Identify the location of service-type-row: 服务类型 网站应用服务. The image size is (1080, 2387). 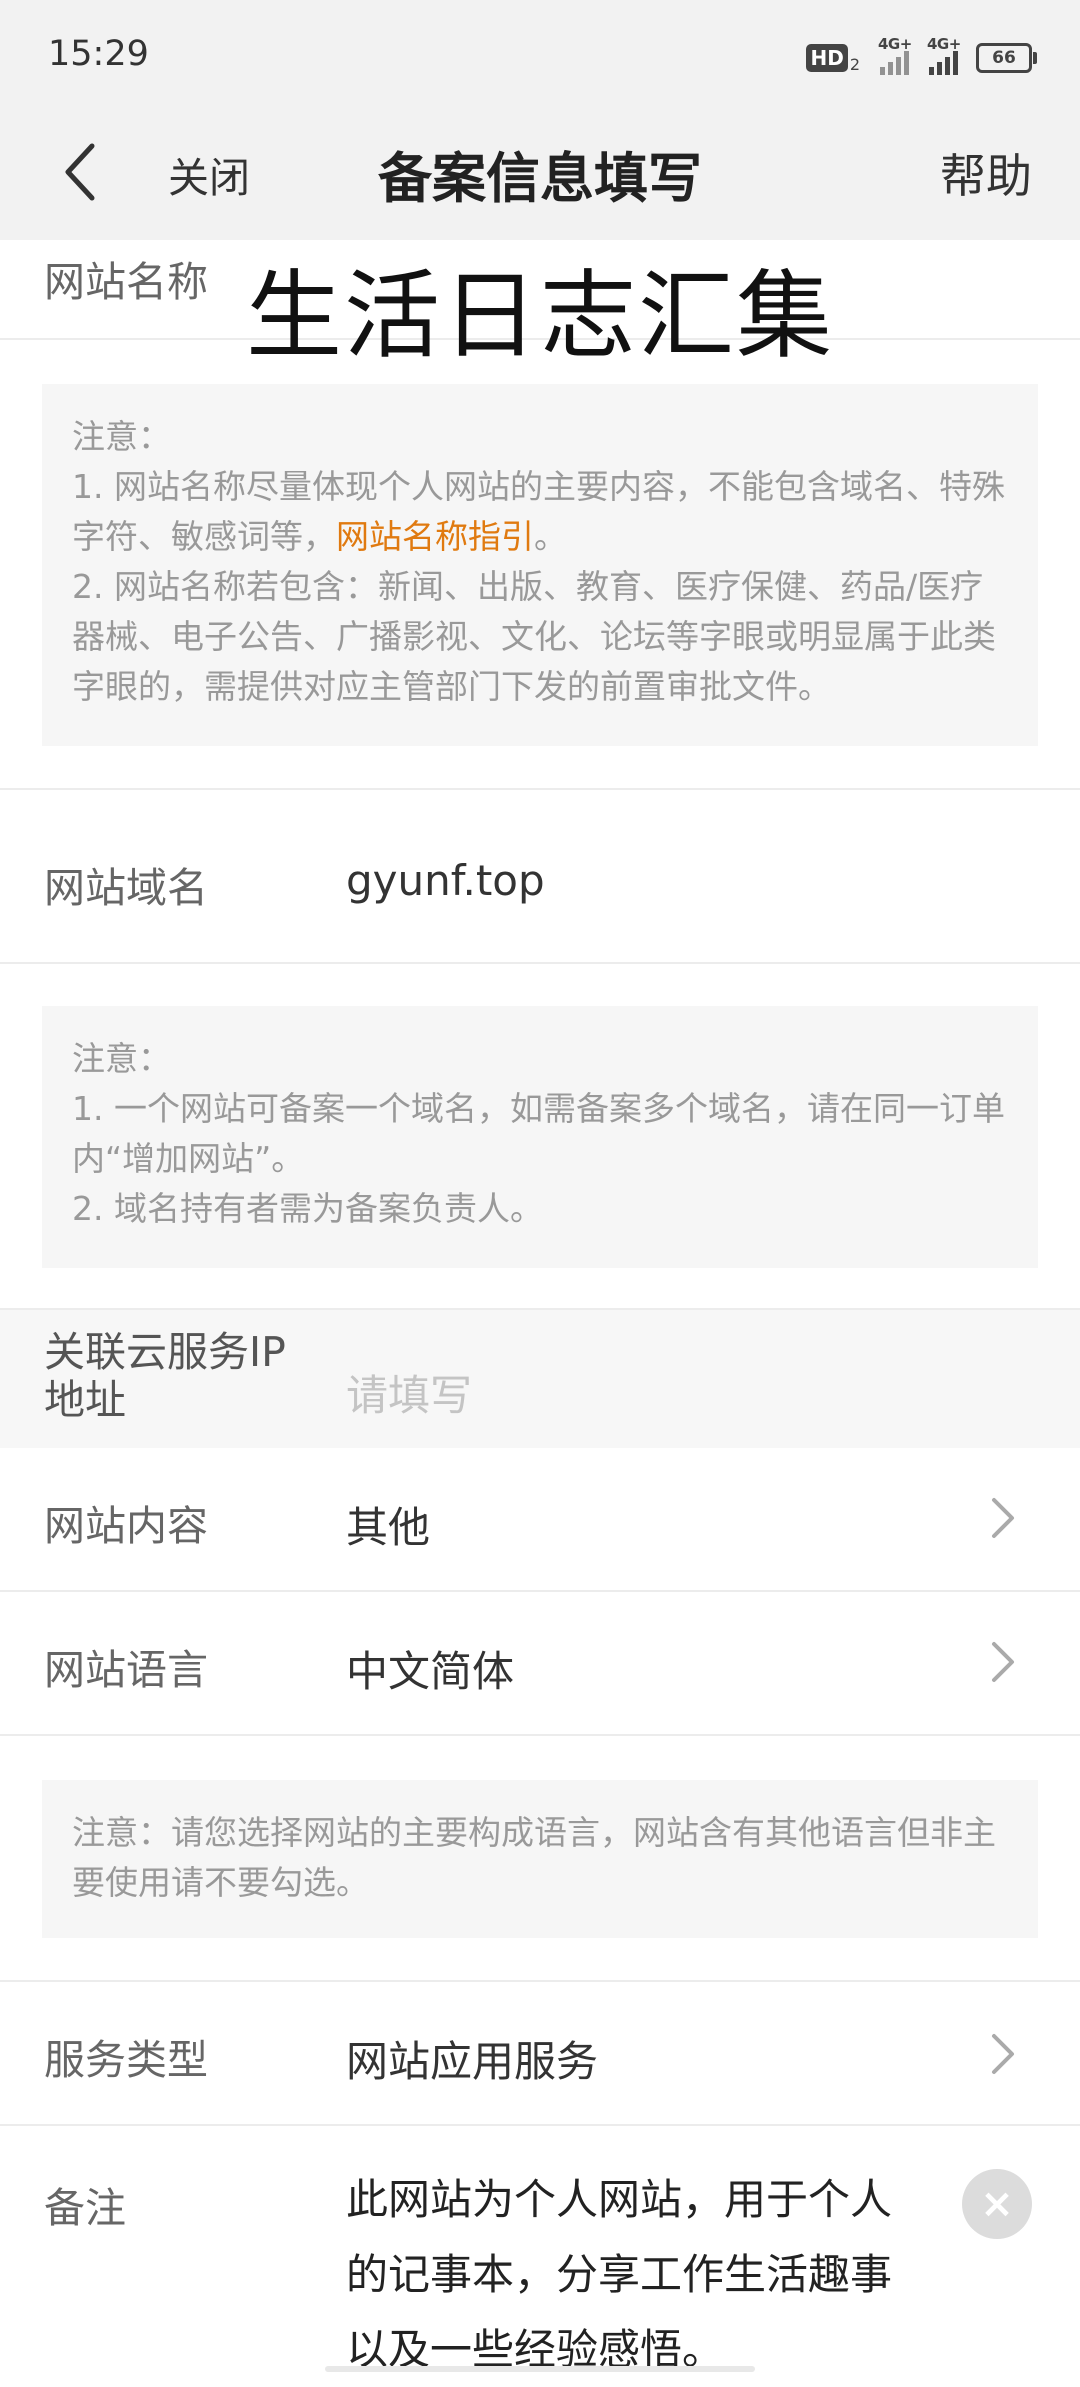
(540, 2053).